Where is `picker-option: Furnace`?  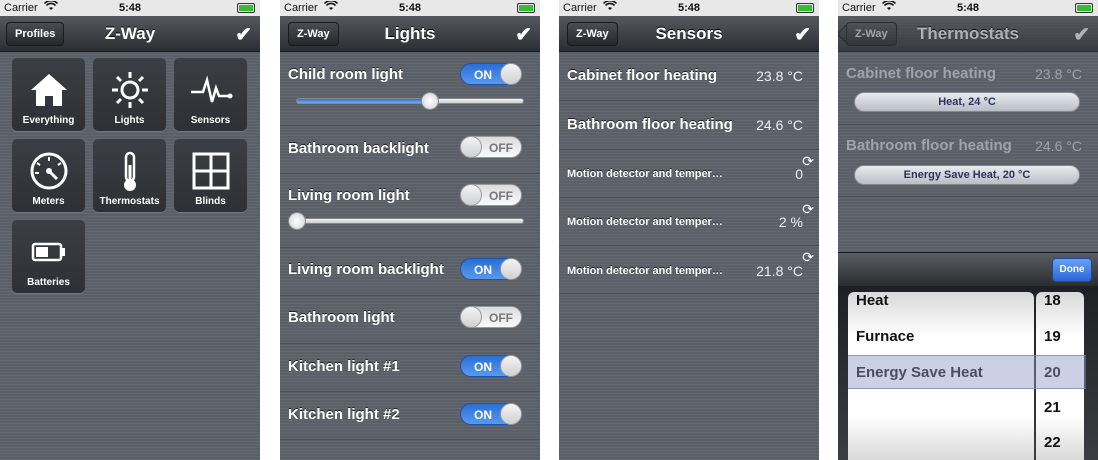 picker-option: Furnace is located at coordinates (885, 336).